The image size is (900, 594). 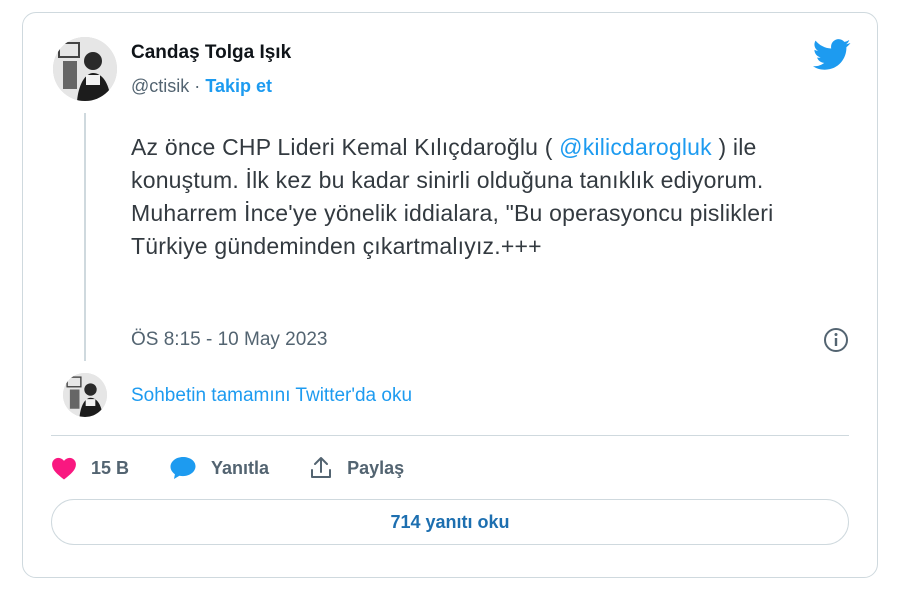 What do you see at coordinates (635, 147) in the screenshot?
I see `mention-link: @kilicdarogluk` at bounding box center [635, 147].